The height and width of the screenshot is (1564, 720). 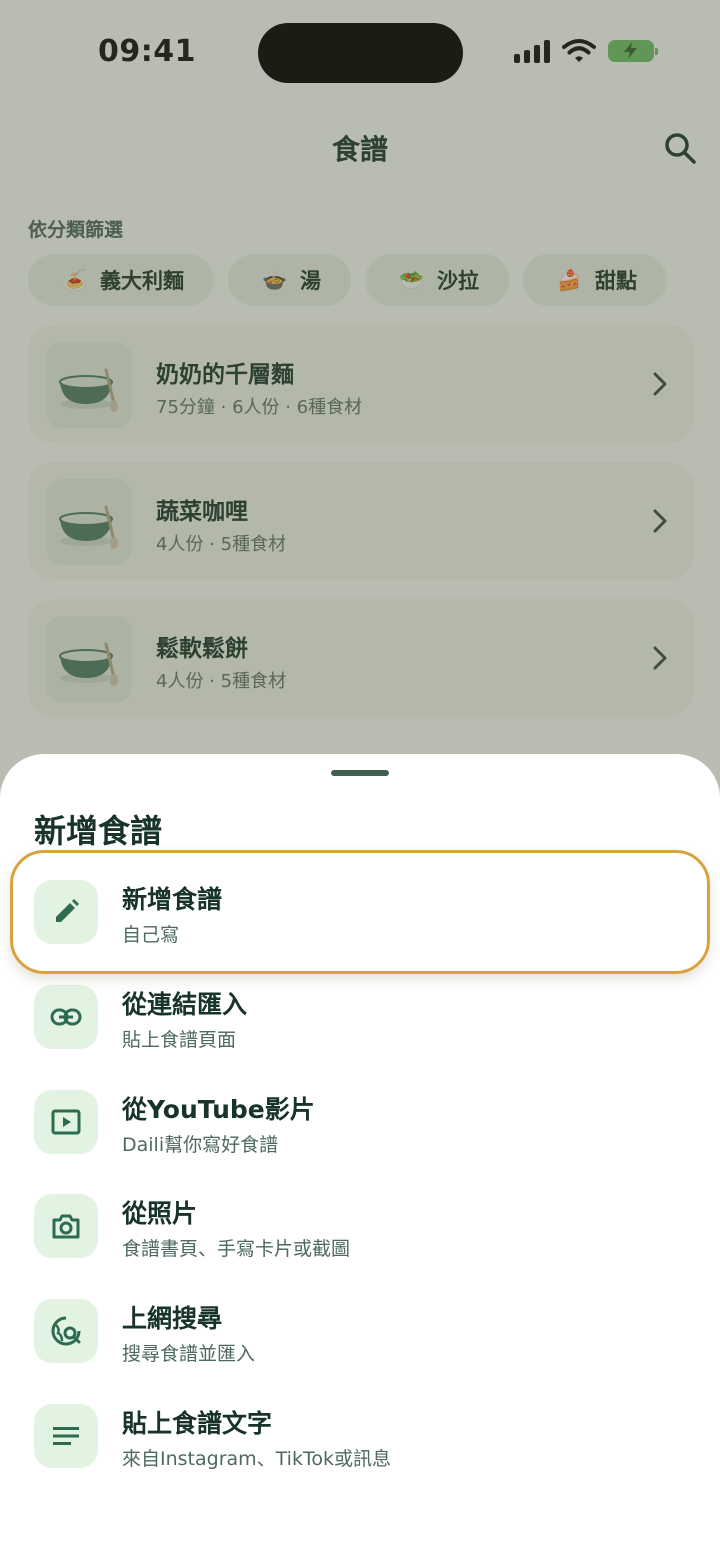 What do you see at coordinates (66, 1331) in the screenshot?
I see `globe-search-icon` at bounding box center [66, 1331].